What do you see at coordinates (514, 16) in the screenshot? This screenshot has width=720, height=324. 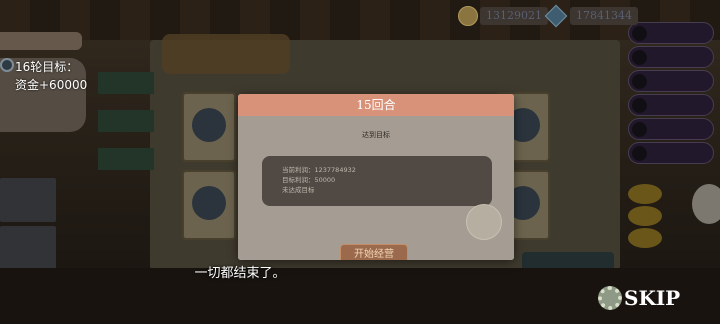 I see `gold-amount: 13129021` at bounding box center [514, 16].